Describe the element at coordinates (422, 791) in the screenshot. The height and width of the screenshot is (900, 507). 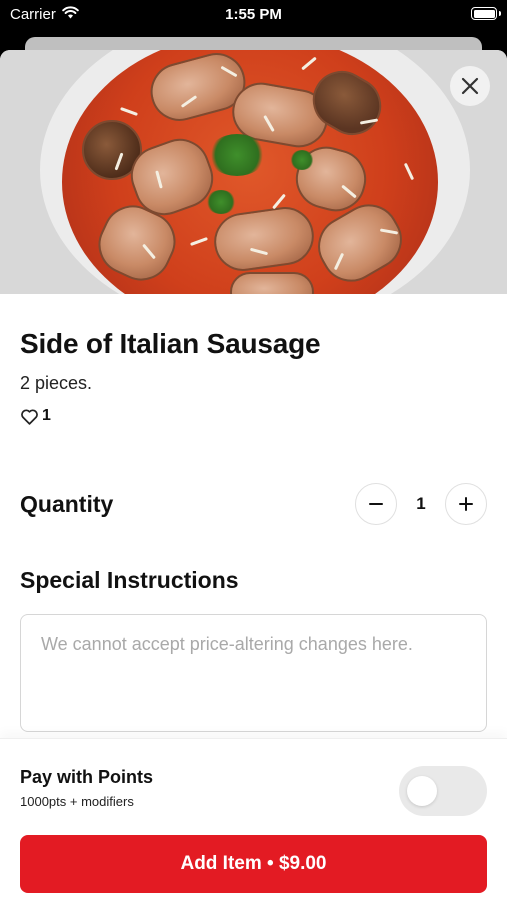
I see `toggle-knob` at that location.